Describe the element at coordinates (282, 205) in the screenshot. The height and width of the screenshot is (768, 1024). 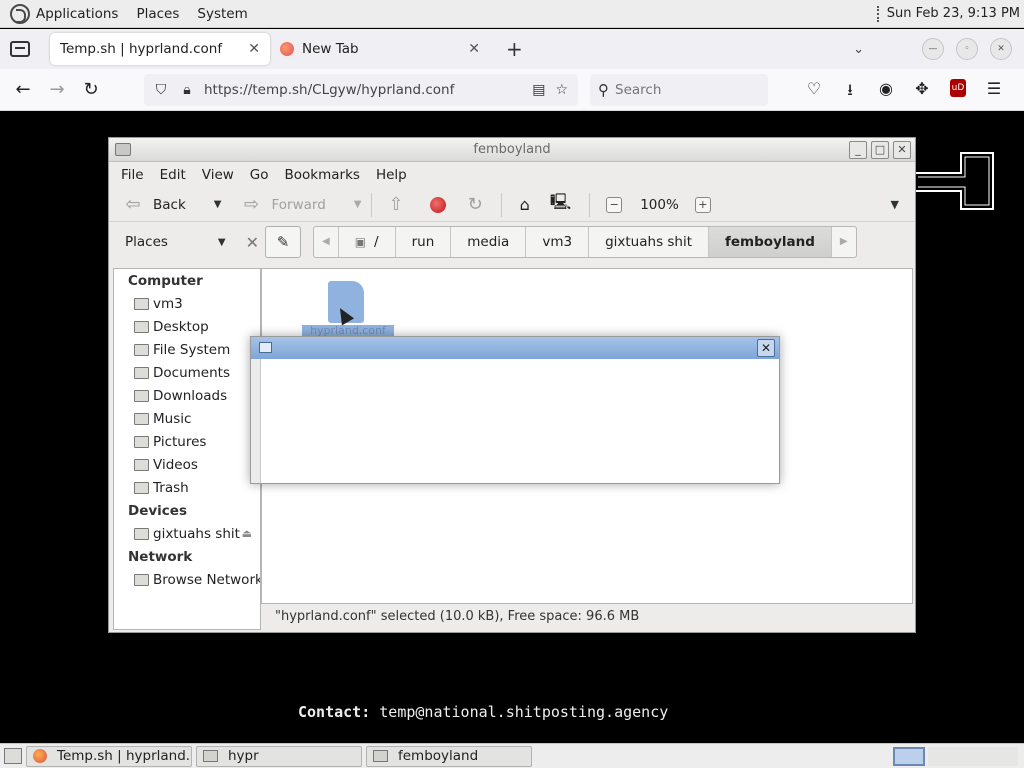
I see `forward-button: ⇨ Forward` at that location.